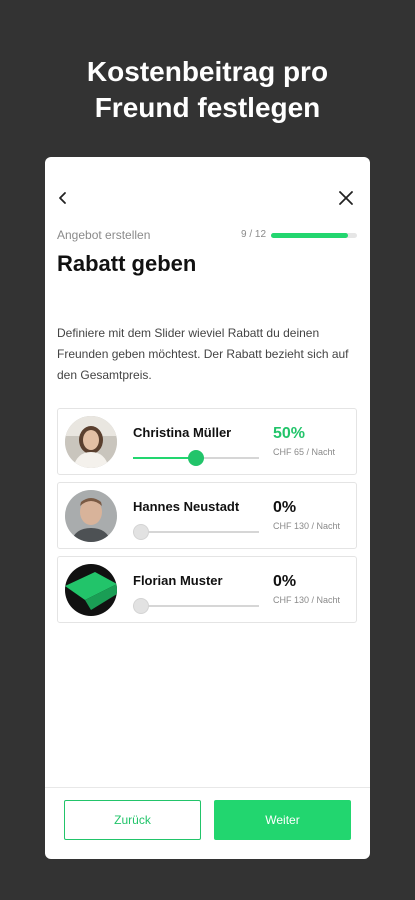  What do you see at coordinates (254, 234) in the screenshot?
I see `step-counter: 9 / 12` at bounding box center [254, 234].